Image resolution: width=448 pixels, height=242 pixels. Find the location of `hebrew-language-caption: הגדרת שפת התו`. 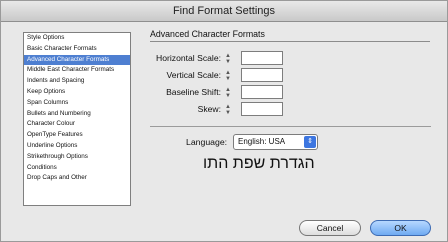

hebrew-language-caption: הגדרת שפת התו is located at coordinates (259, 163).